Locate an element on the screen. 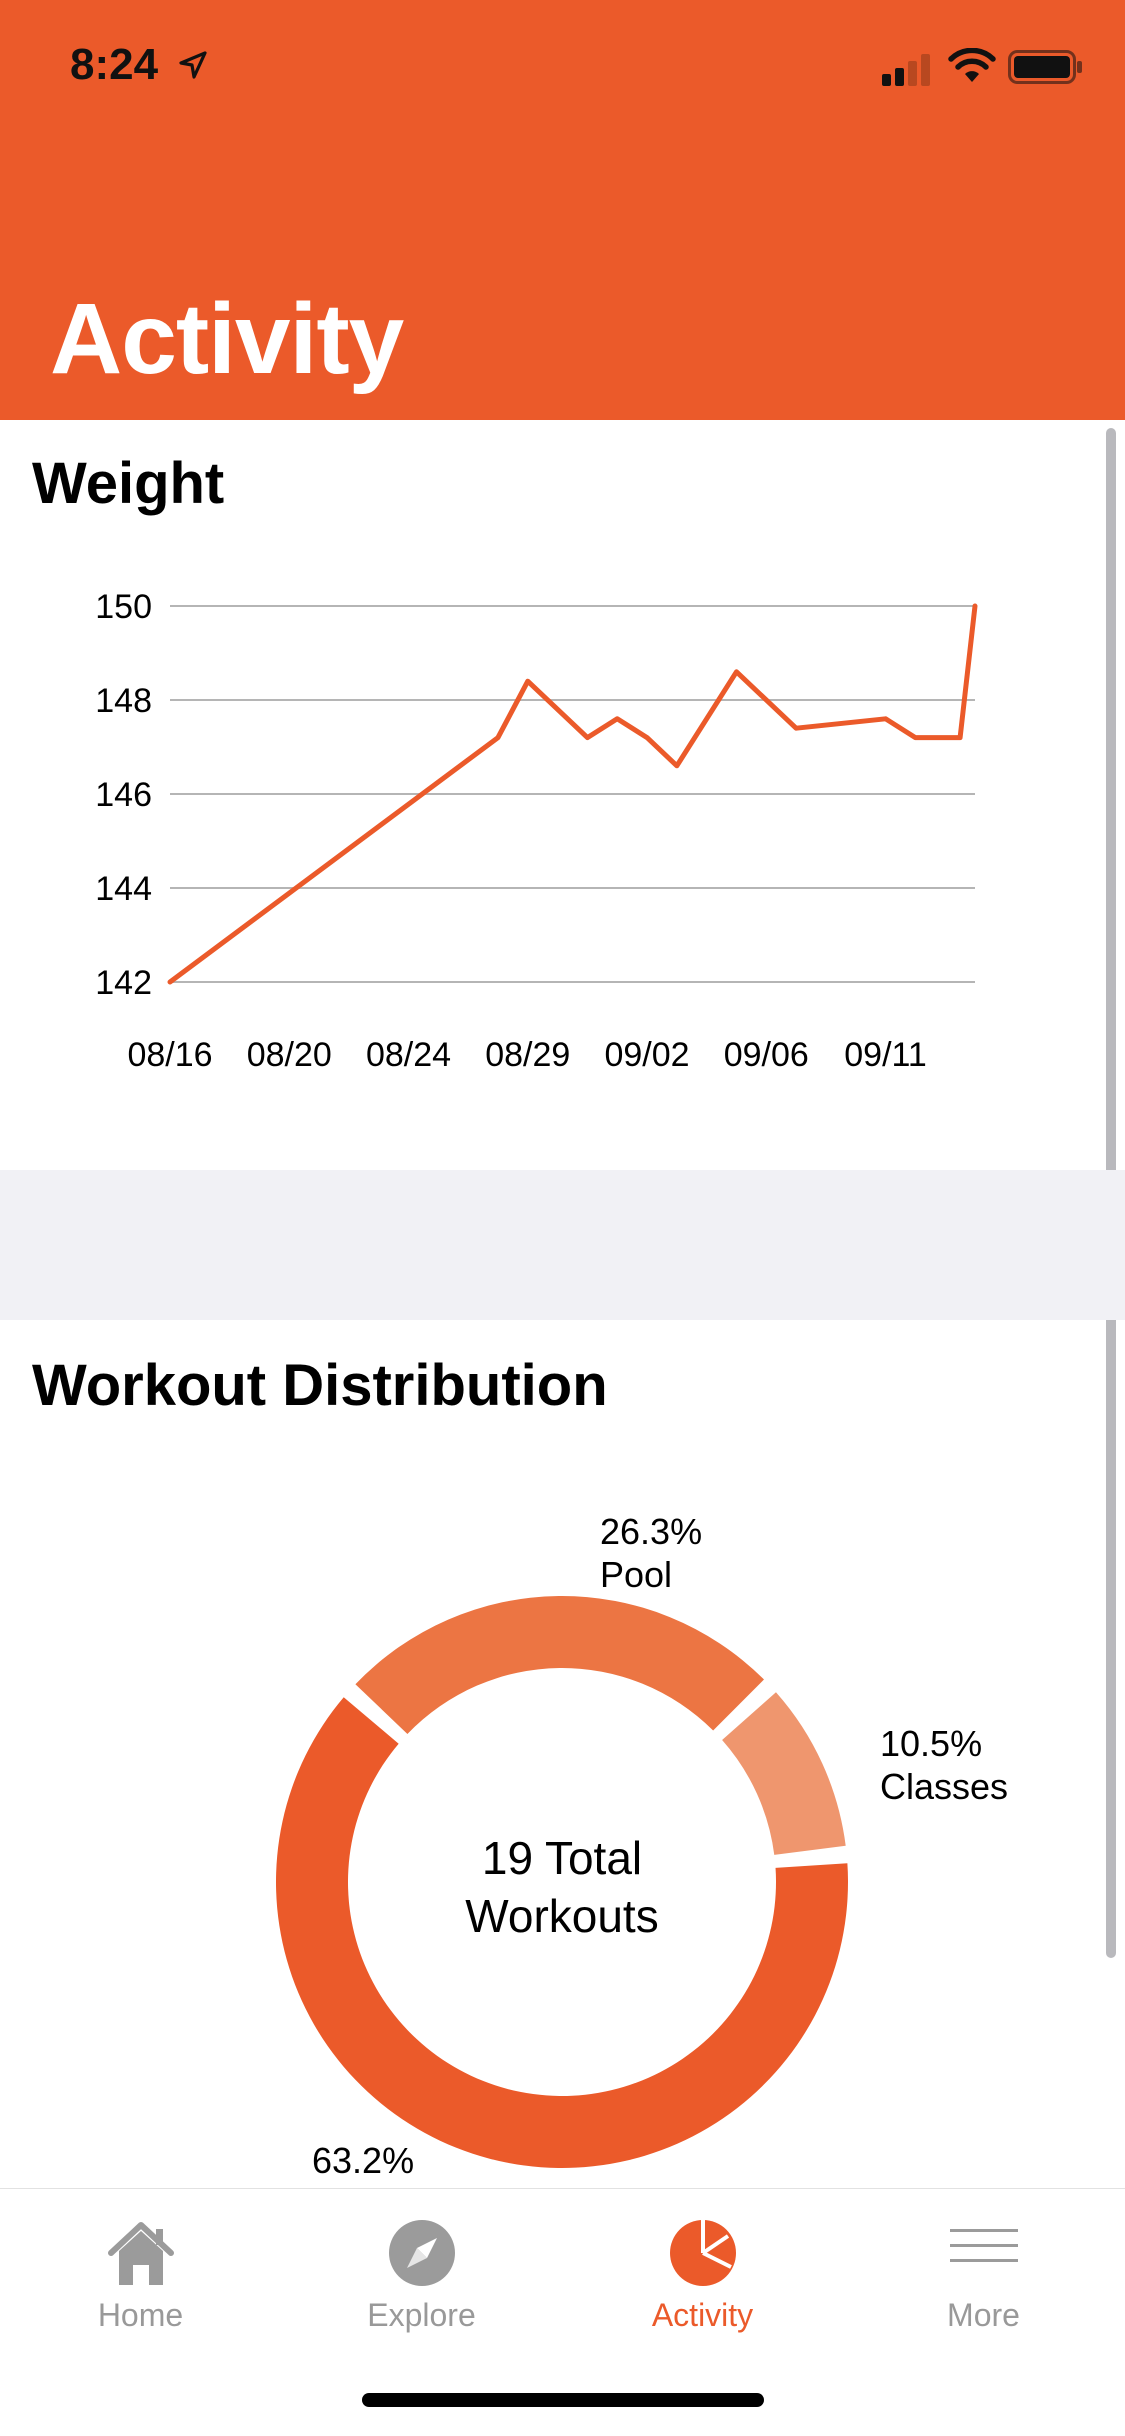 The height and width of the screenshot is (2436, 1125). tab-home: Home is located at coordinates (140, 2274).